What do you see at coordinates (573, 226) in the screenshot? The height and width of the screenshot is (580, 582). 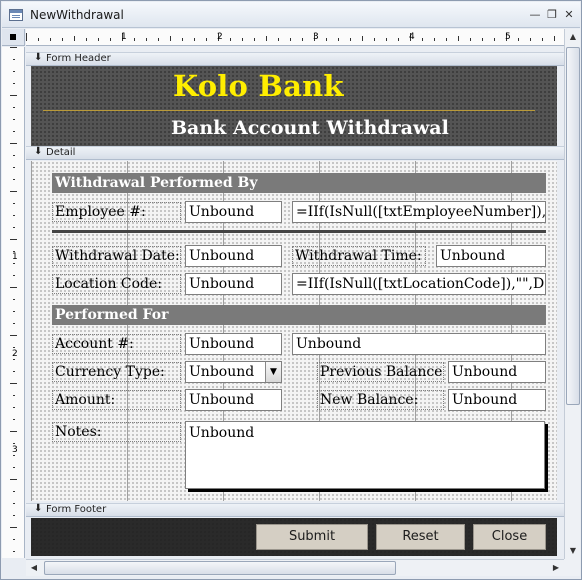 I see `vertical-scroll-thumb` at bounding box center [573, 226].